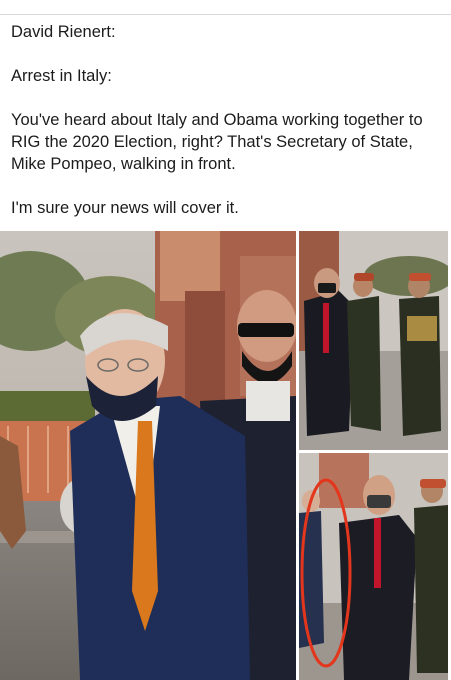  Describe the element at coordinates (125, 208) in the screenshot. I see `post-closing: I'm sure your news will cover it.` at that location.